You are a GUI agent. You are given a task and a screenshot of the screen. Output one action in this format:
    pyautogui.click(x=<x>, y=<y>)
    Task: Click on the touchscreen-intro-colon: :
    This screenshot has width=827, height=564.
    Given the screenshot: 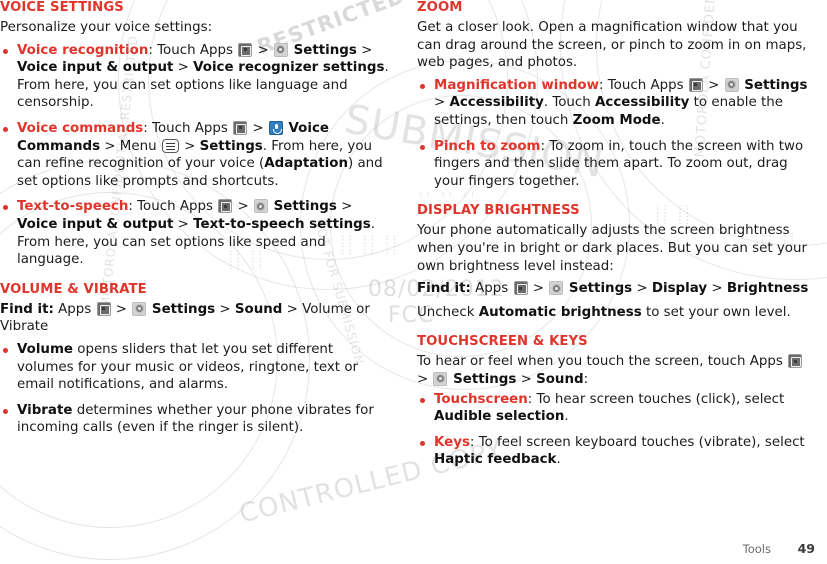 What is the action you would take?
    pyautogui.click(x=586, y=379)
    